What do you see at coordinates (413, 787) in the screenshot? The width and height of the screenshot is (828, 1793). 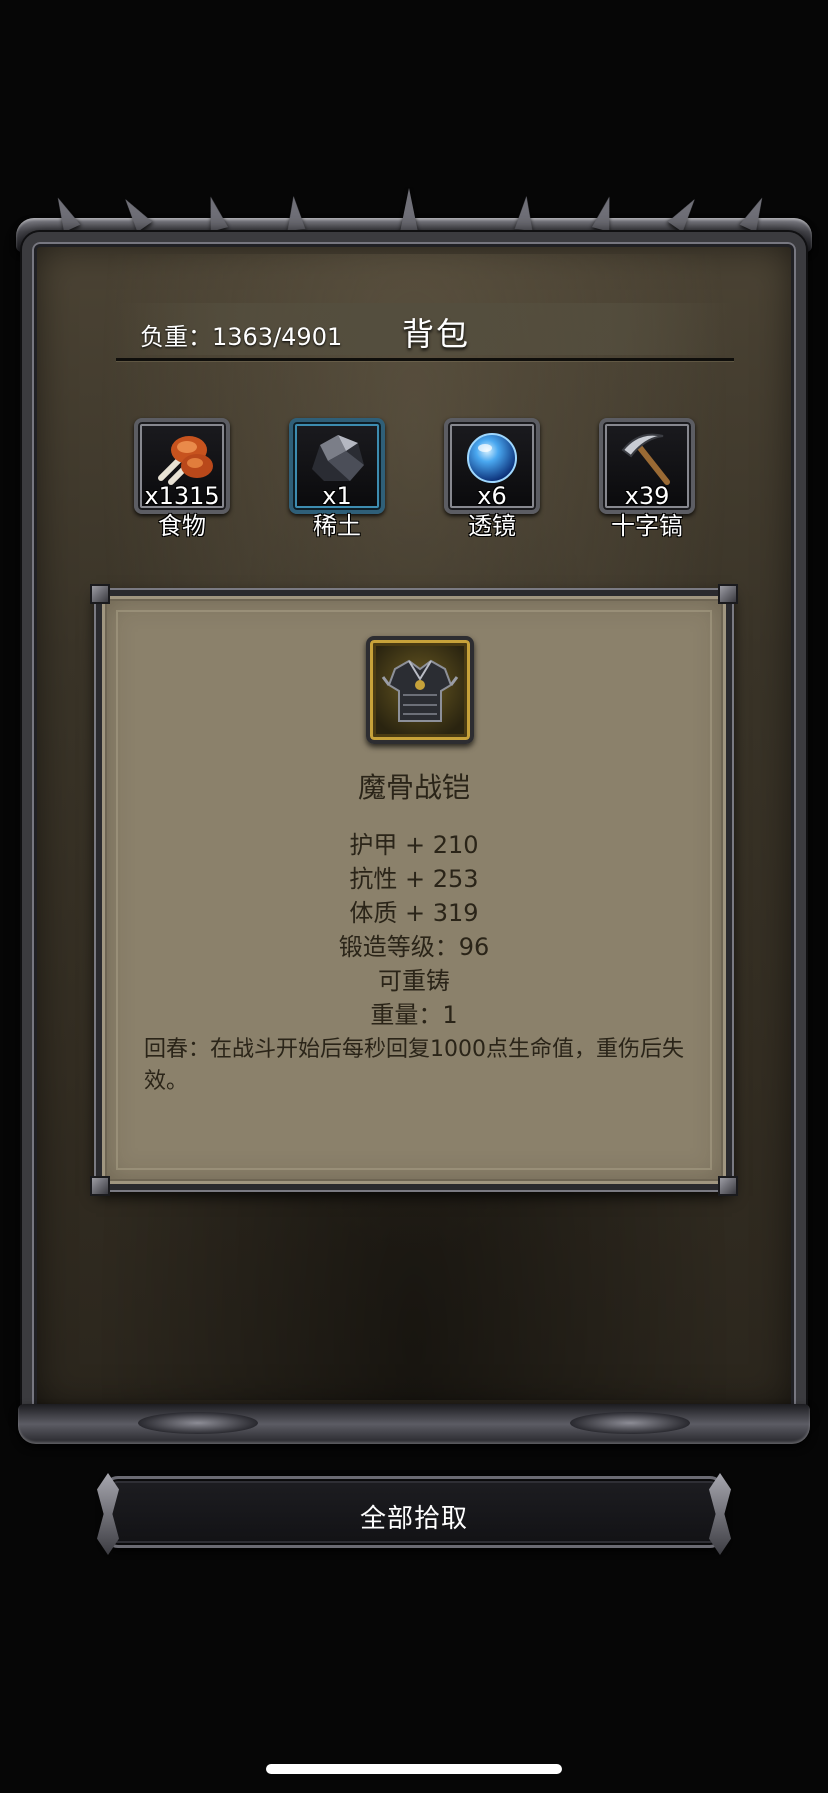 I see `item-title: 魔骨战铠` at bounding box center [413, 787].